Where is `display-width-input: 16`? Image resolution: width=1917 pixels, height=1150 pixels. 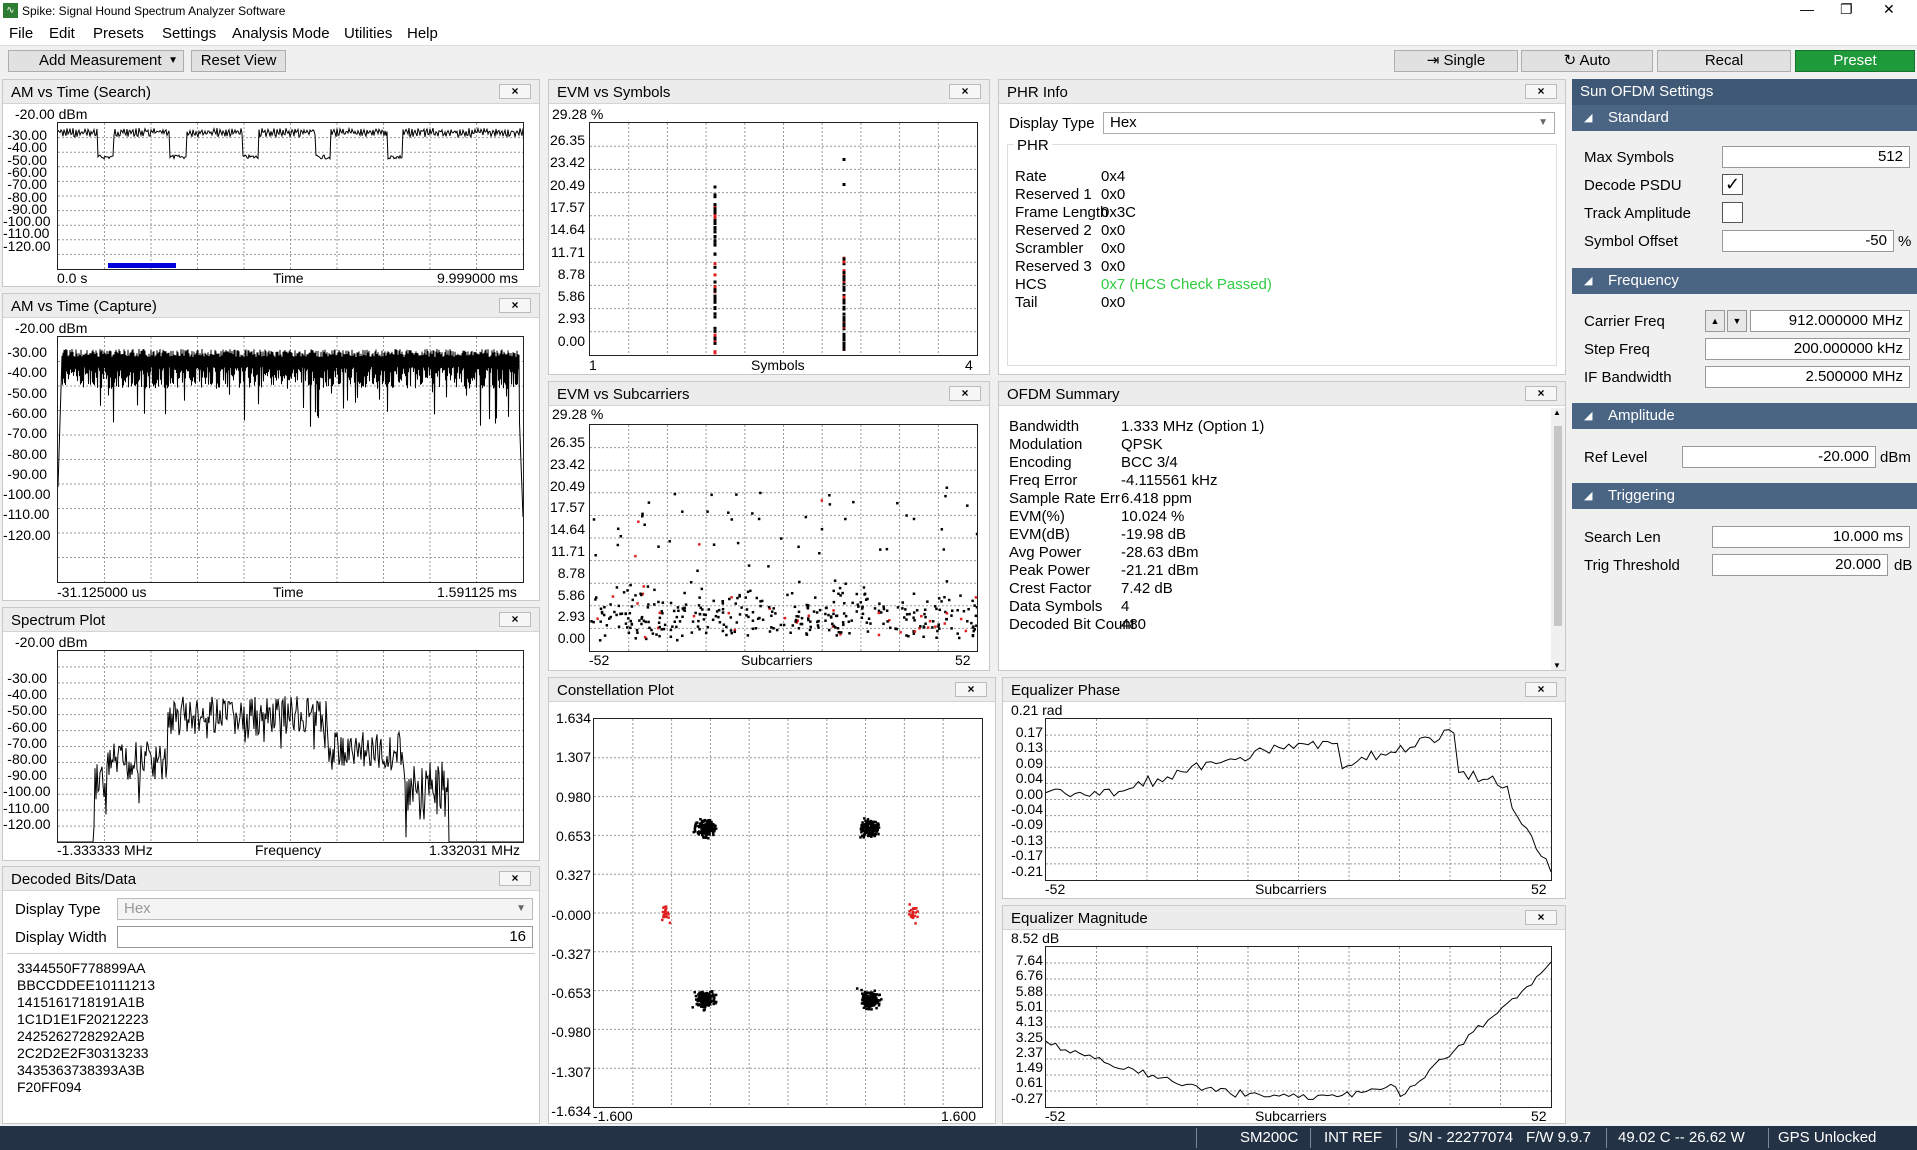 display-width-input: 16 is located at coordinates (325, 937).